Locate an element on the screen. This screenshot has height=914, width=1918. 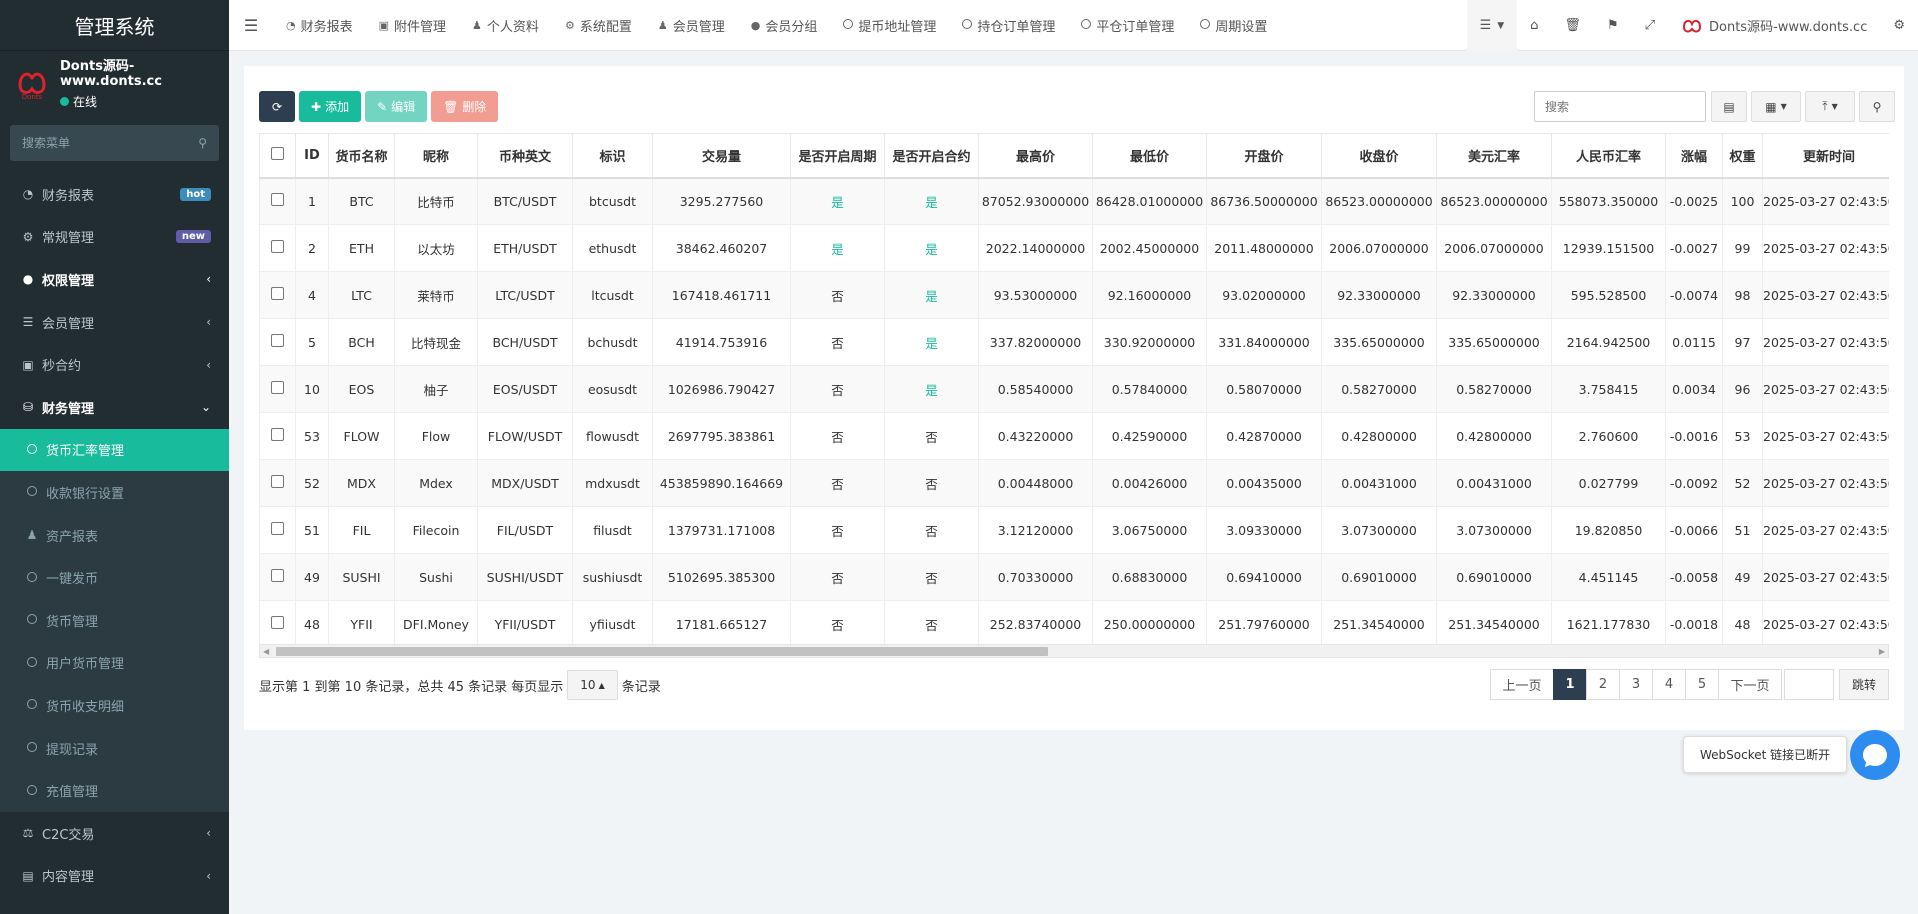
column-header: 权重 is located at coordinates (1742, 156).